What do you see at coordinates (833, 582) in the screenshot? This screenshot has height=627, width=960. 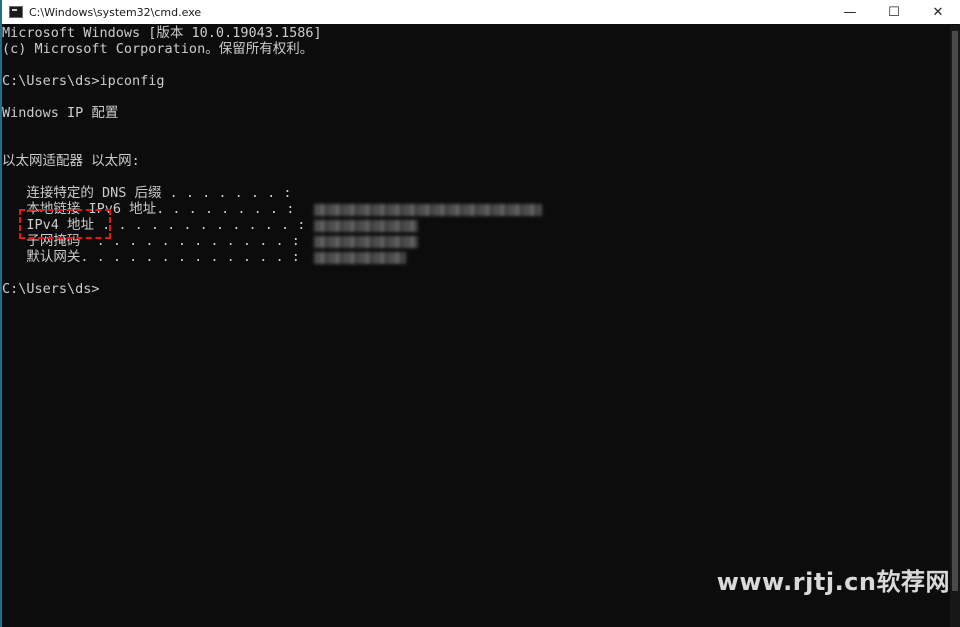 I see `site-watermark: www.rjtj.cn软荐网` at bounding box center [833, 582].